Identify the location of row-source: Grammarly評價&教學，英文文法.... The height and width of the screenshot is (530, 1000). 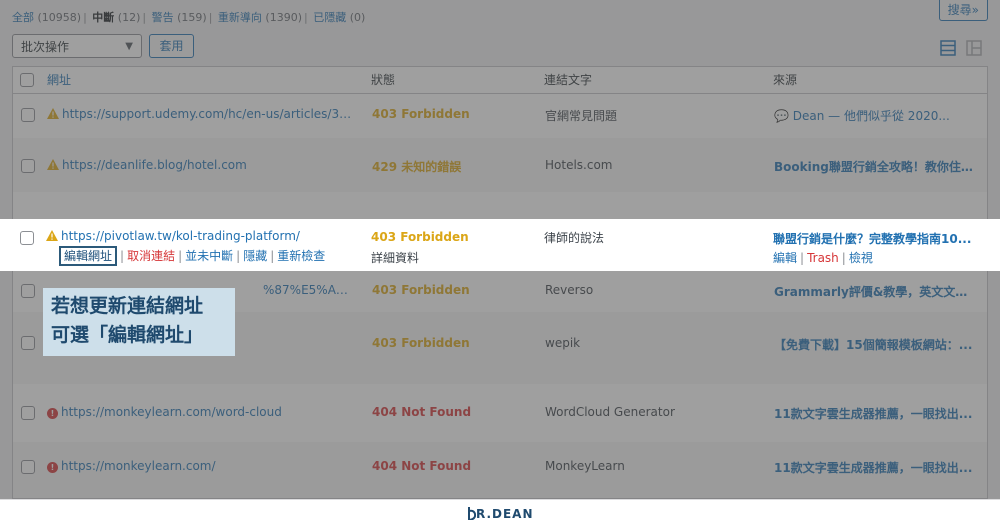
(874, 291).